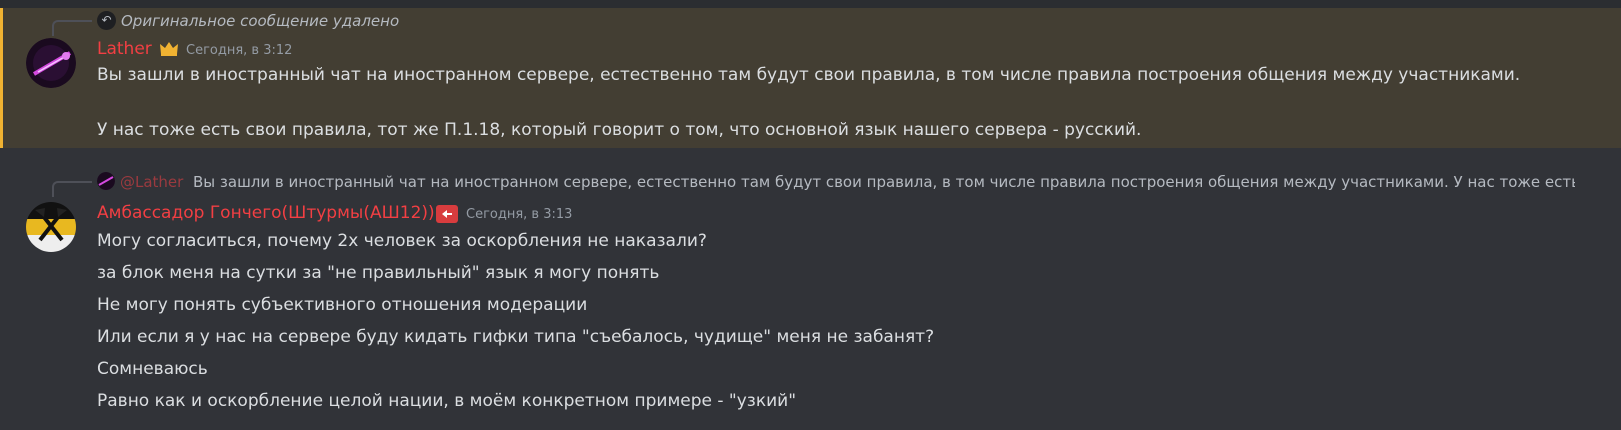 This screenshot has height=430, width=1621. I want to click on timestamp: Сегодня, в 3:13, so click(519, 214).